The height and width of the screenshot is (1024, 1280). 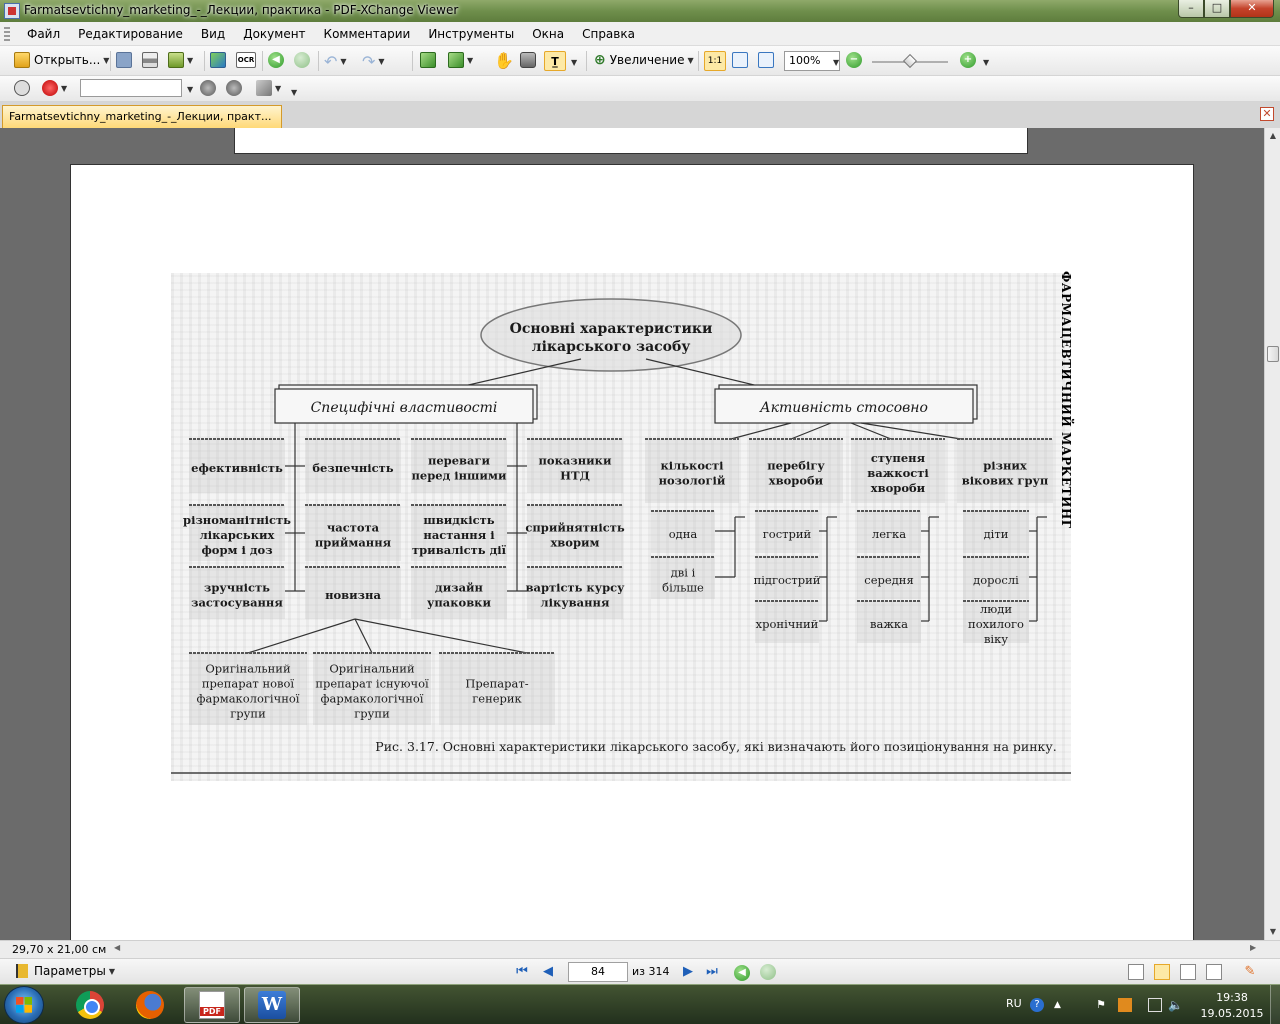 What do you see at coordinates (117, 947) in the screenshot?
I see `scroll-left-icon: ◀` at bounding box center [117, 947].